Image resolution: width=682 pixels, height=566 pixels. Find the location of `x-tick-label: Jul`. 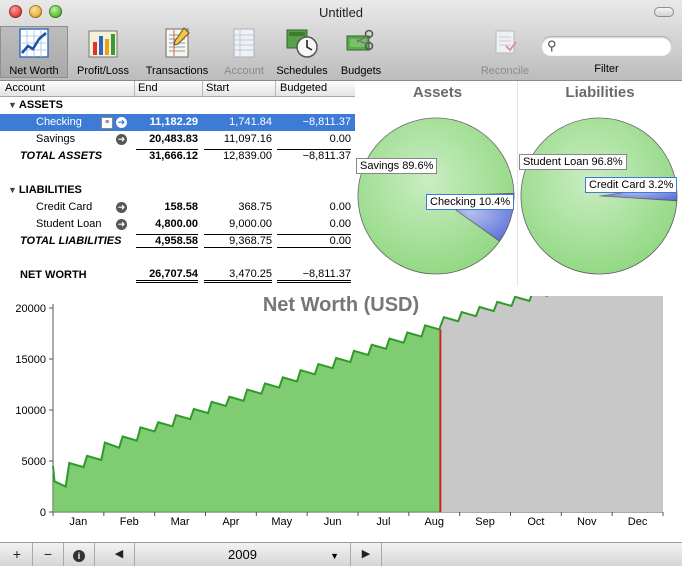

x-tick-label: Jul is located at coordinates (383, 522).